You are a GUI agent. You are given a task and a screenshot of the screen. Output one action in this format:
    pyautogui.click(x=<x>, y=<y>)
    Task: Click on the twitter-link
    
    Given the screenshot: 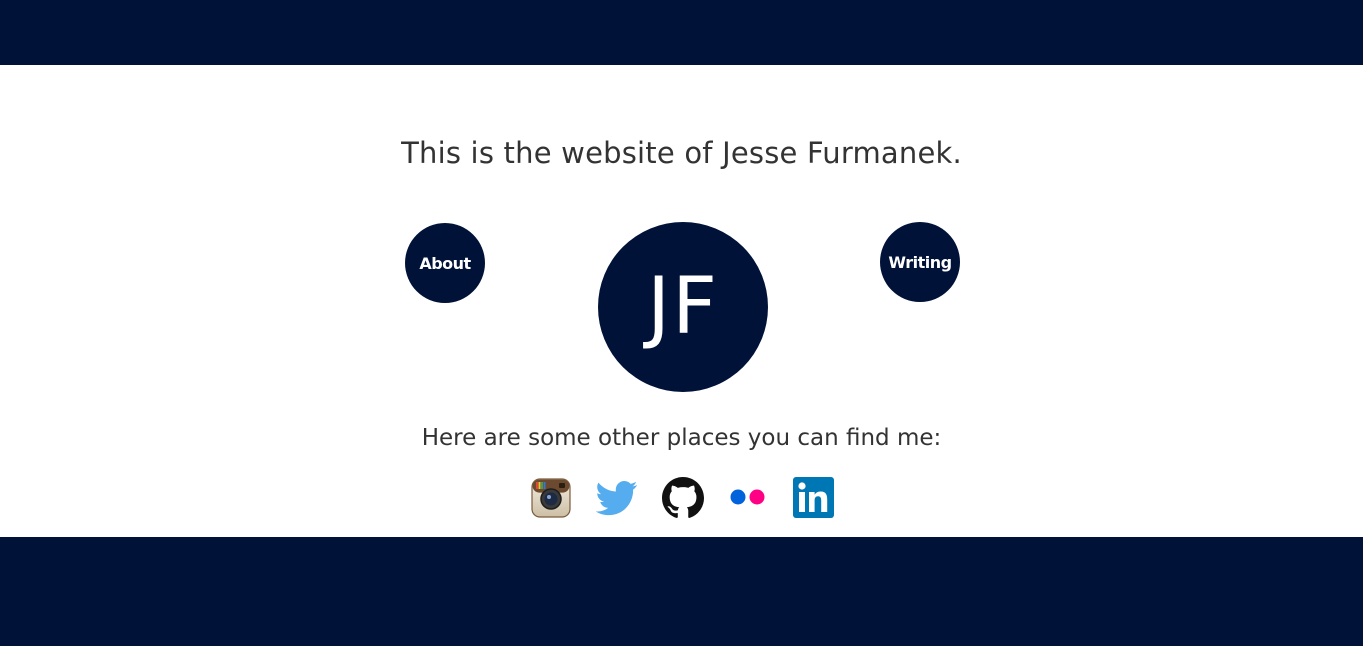 What is the action you would take?
    pyautogui.click(x=617, y=498)
    